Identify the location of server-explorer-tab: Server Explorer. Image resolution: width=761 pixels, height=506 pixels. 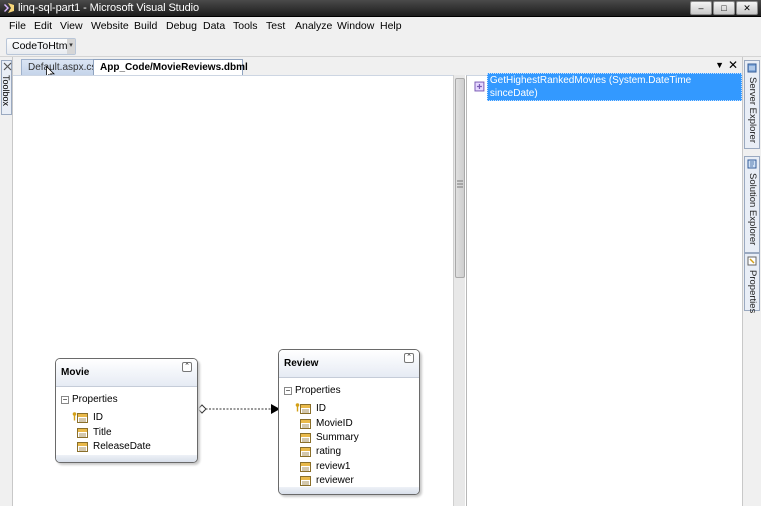
(752, 104).